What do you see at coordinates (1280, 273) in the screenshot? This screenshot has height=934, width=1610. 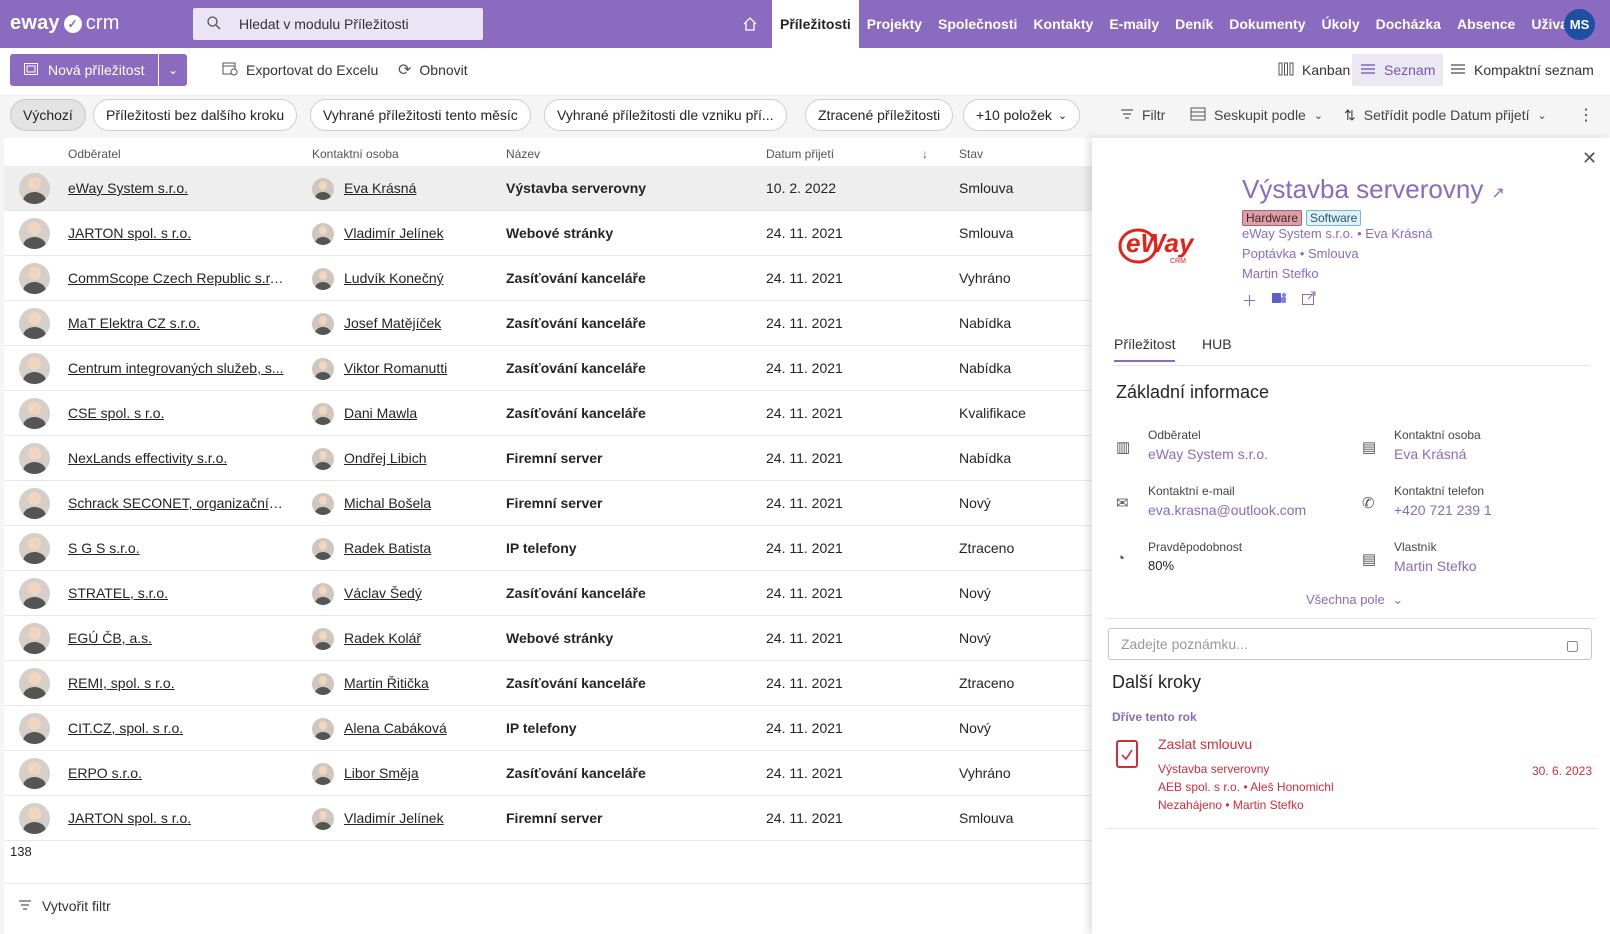 I see `meta-owner: Martin Stefko` at bounding box center [1280, 273].